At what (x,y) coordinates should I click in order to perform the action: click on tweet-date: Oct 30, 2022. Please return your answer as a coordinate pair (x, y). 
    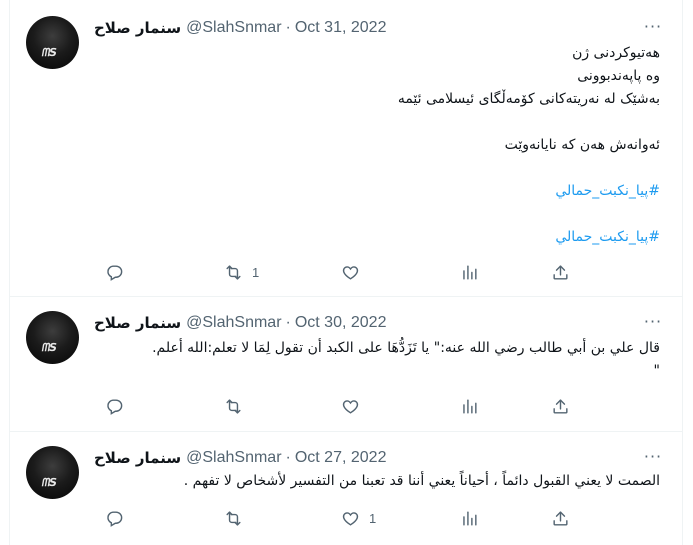
    Looking at the image, I should click on (341, 323).